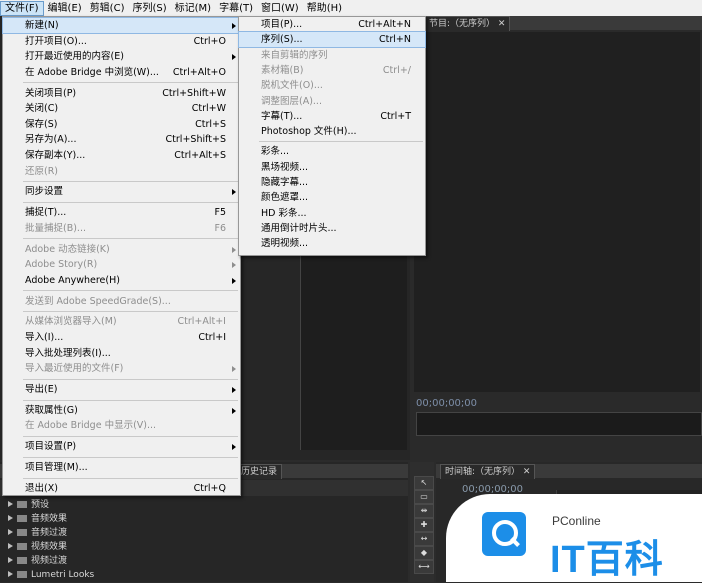  Describe the element at coordinates (280, 8) in the screenshot. I see `menubar-item-窗口: 窗口(W)` at that location.